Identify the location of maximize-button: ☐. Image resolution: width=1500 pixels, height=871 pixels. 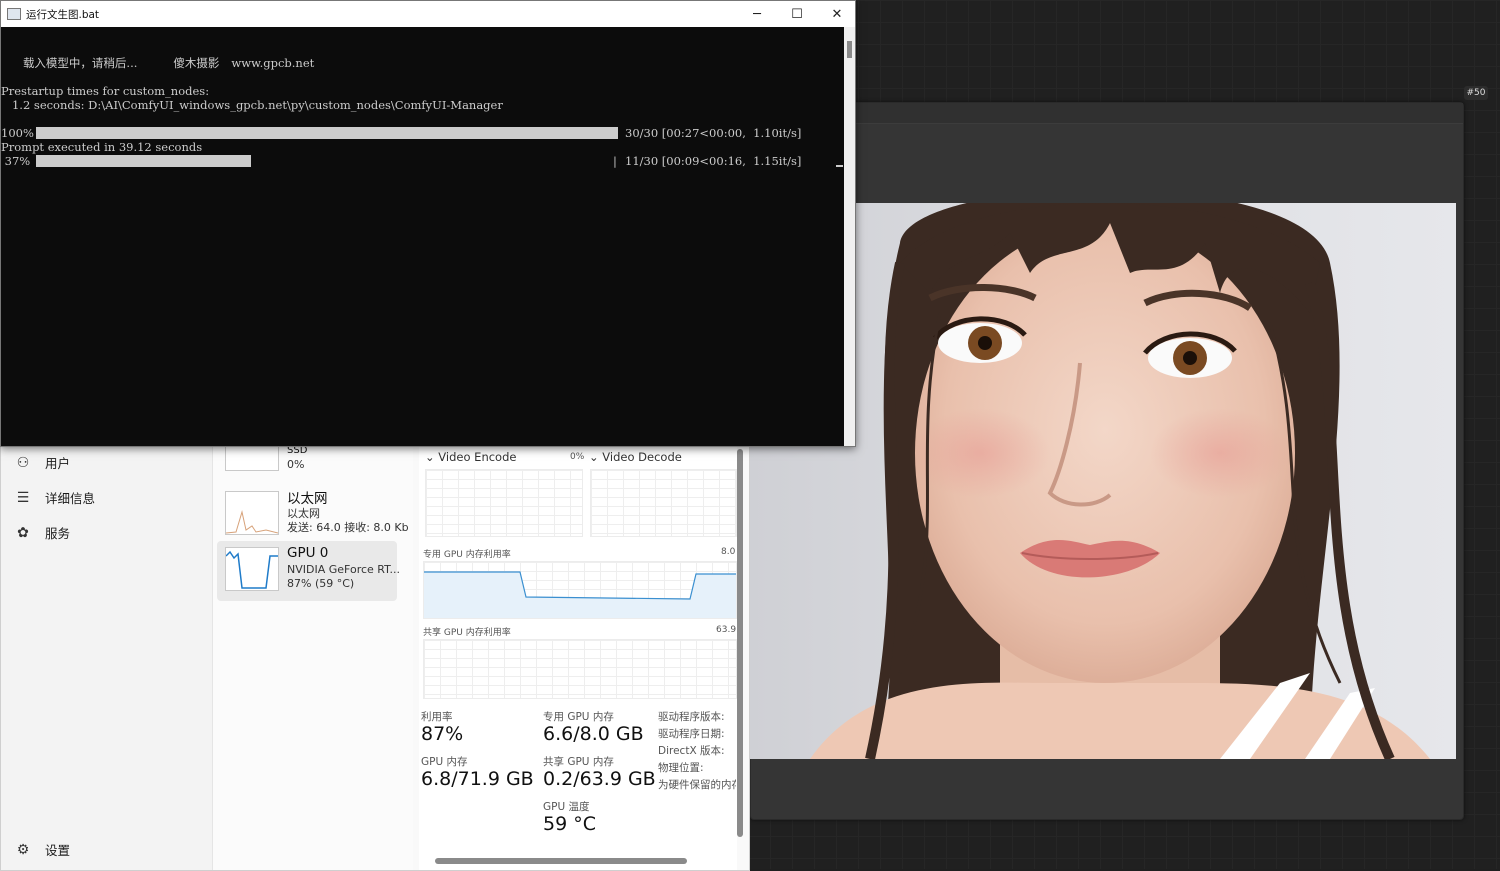
(797, 14).